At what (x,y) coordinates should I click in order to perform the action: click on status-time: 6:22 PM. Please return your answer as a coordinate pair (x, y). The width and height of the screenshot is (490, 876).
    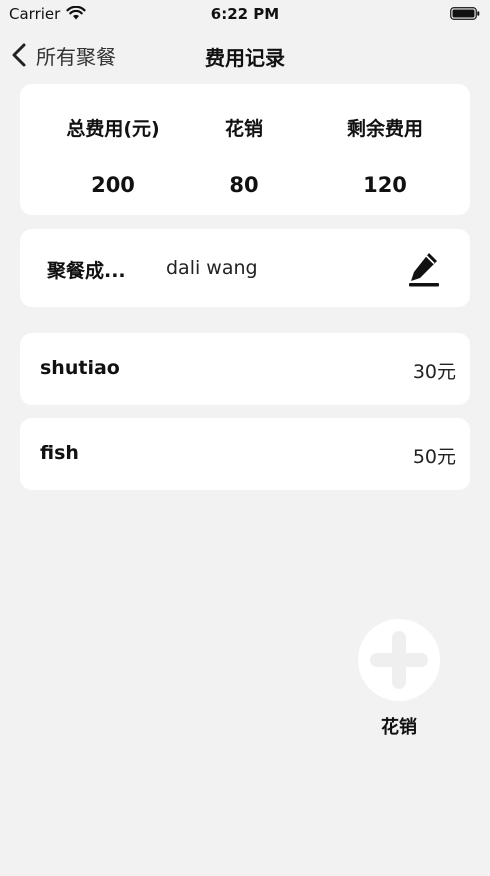
    Looking at the image, I should click on (245, 14).